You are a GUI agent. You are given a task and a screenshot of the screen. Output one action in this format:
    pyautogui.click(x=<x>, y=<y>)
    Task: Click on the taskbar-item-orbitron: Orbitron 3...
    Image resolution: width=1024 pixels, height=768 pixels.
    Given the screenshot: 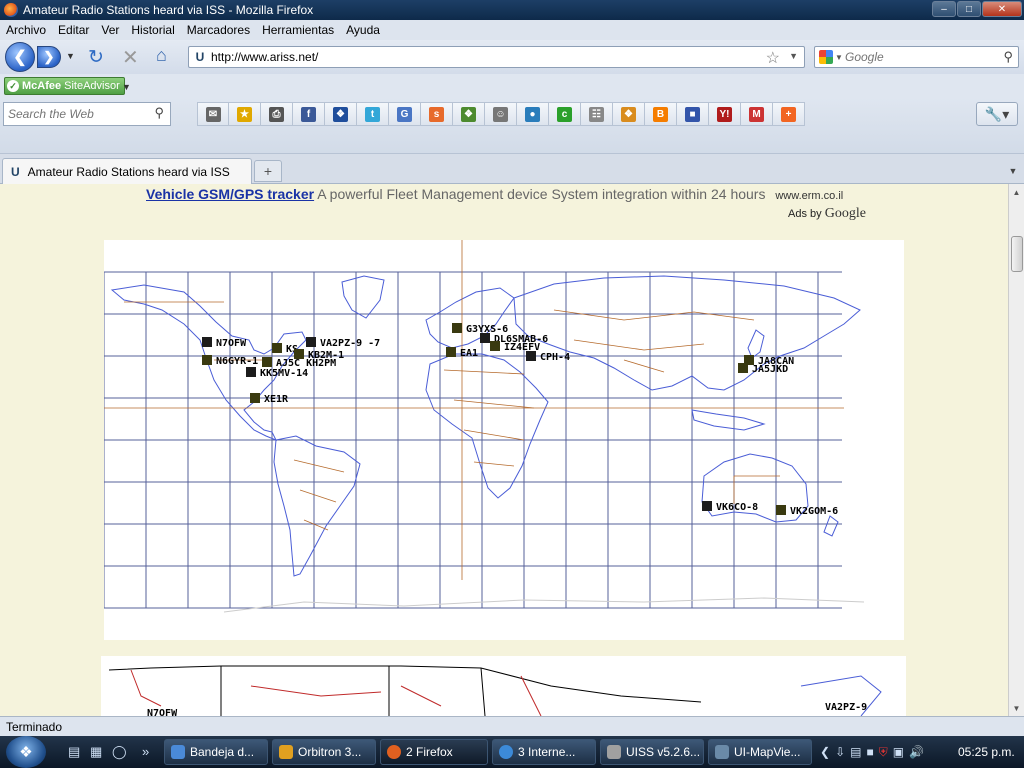 What is the action you would take?
    pyautogui.click(x=324, y=752)
    